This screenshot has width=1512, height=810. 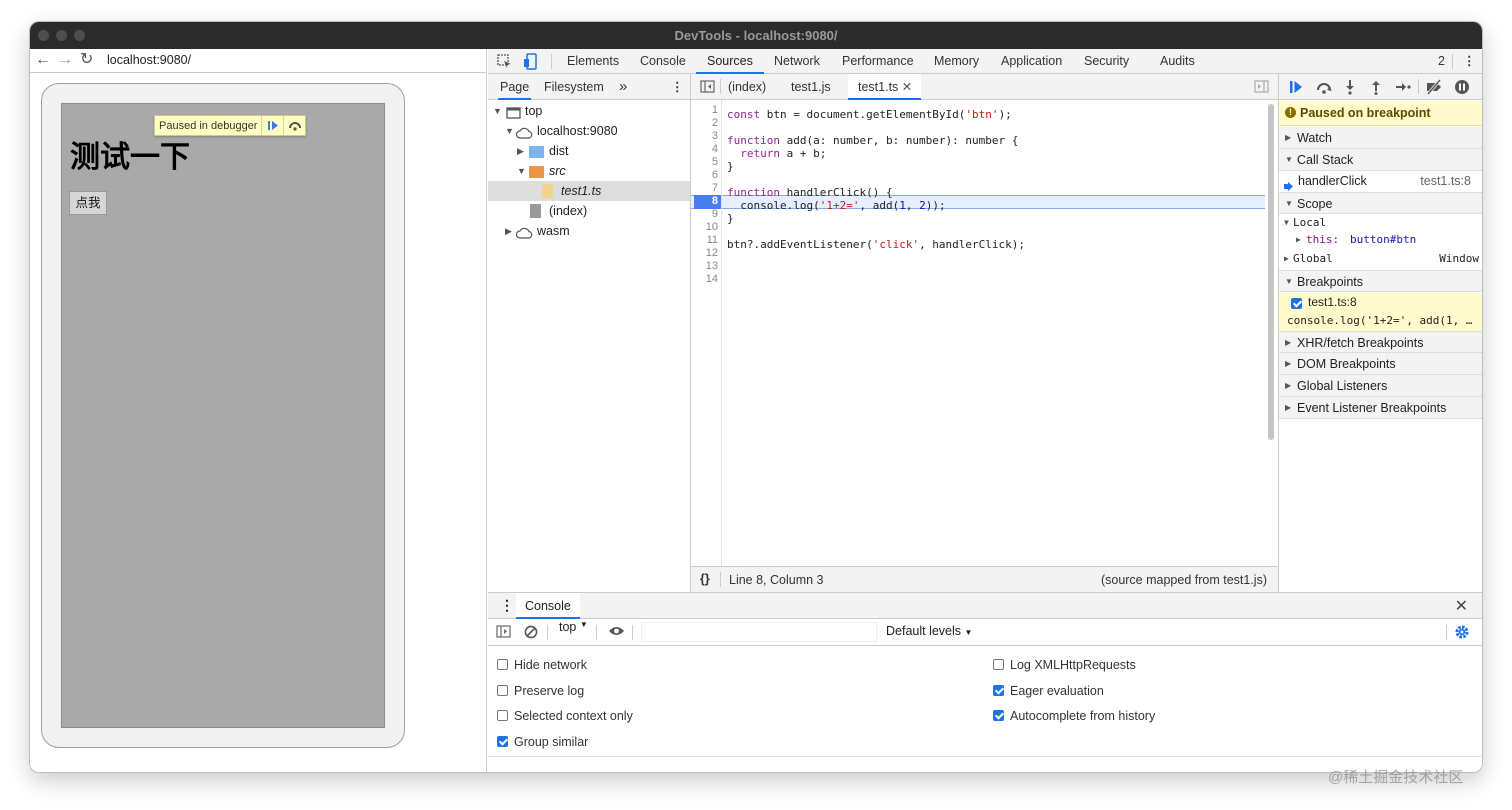 What do you see at coordinates (86, 60) in the screenshot?
I see `reload-icon: ↻` at bounding box center [86, 60].